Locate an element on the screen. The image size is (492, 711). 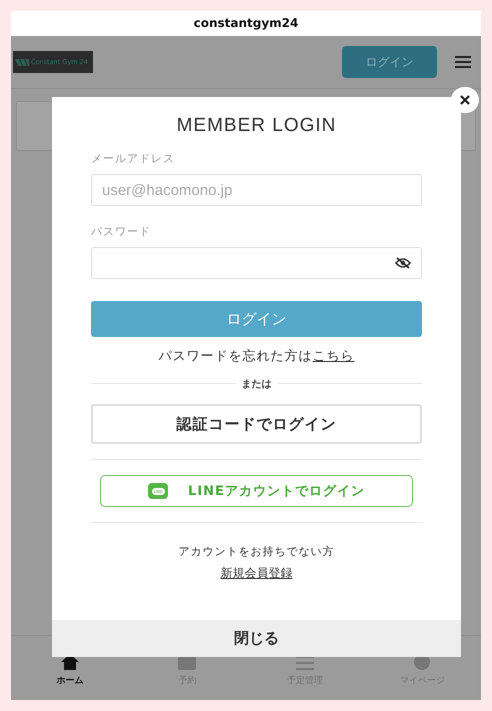
password-field is located at coordinates (256, 263).